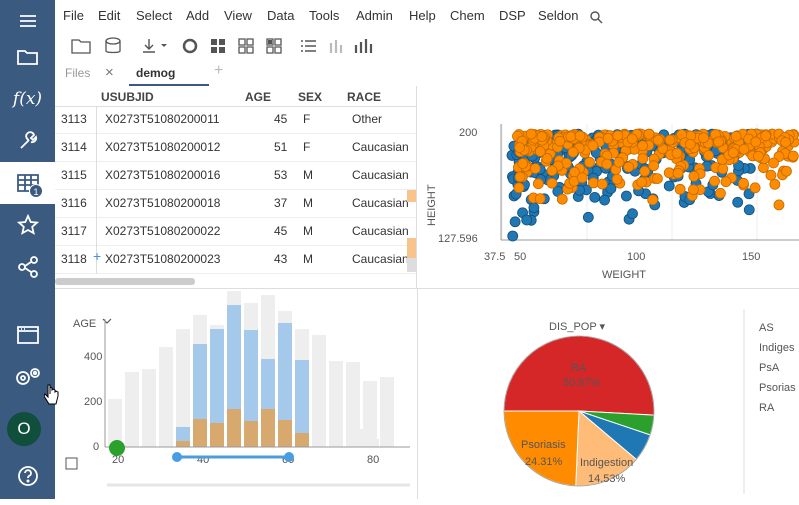 This screenshot has width=799, height=505. What do you see at coordinates (422, 15) in the screenshot?
I see `menu-help: Help` at bounding box center [422, 15].